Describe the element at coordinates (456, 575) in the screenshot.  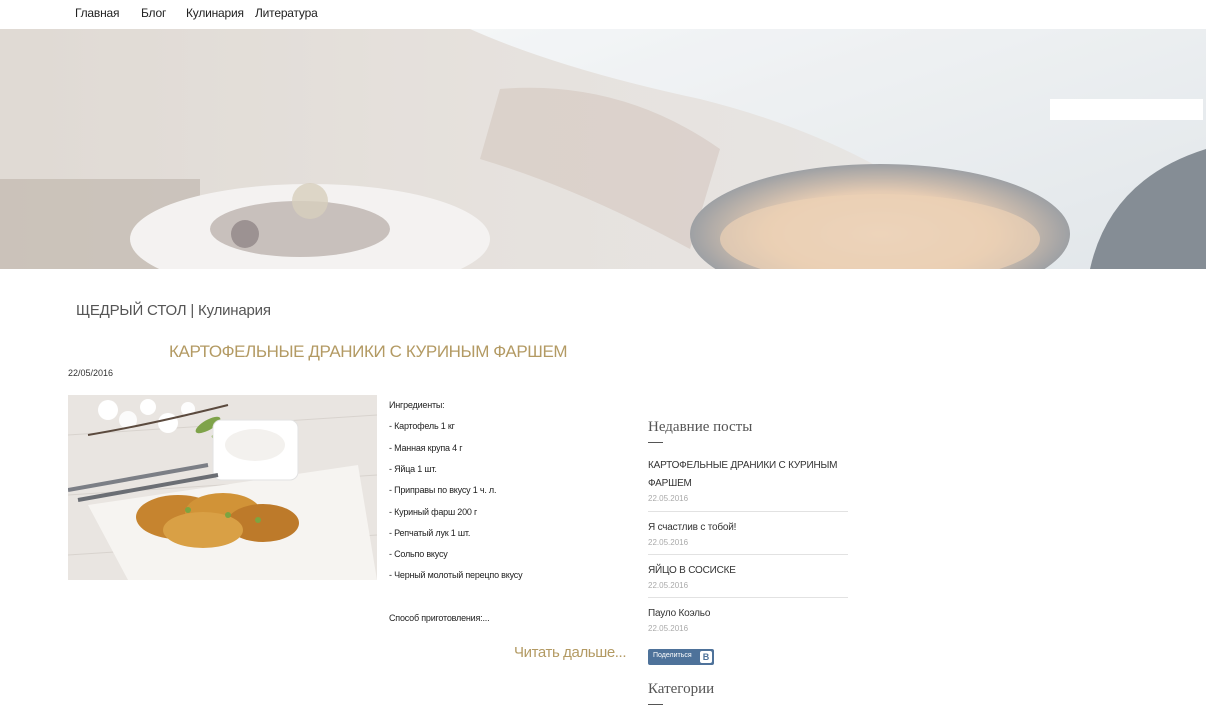
I see `ingredient-item: - Черный молотый перецпо вкусу` at that location.